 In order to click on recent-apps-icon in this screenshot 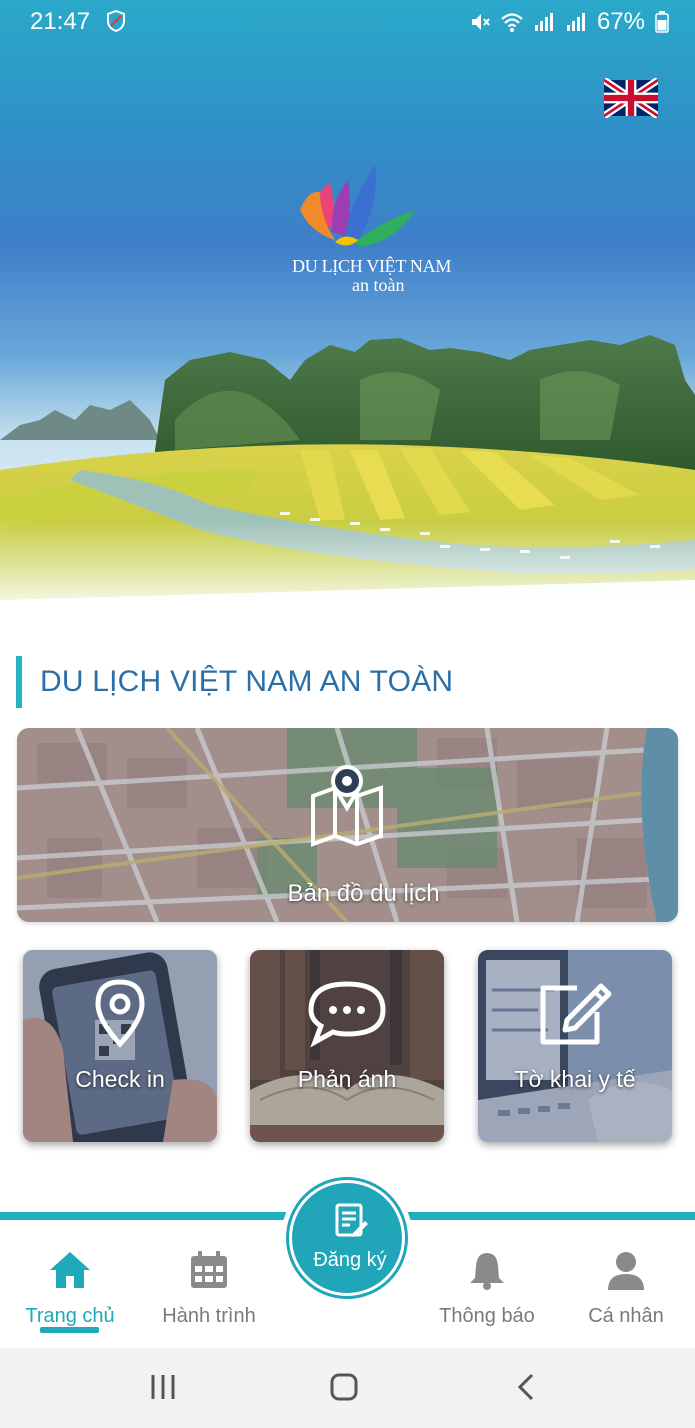, I will do `click(163, 1387)`.